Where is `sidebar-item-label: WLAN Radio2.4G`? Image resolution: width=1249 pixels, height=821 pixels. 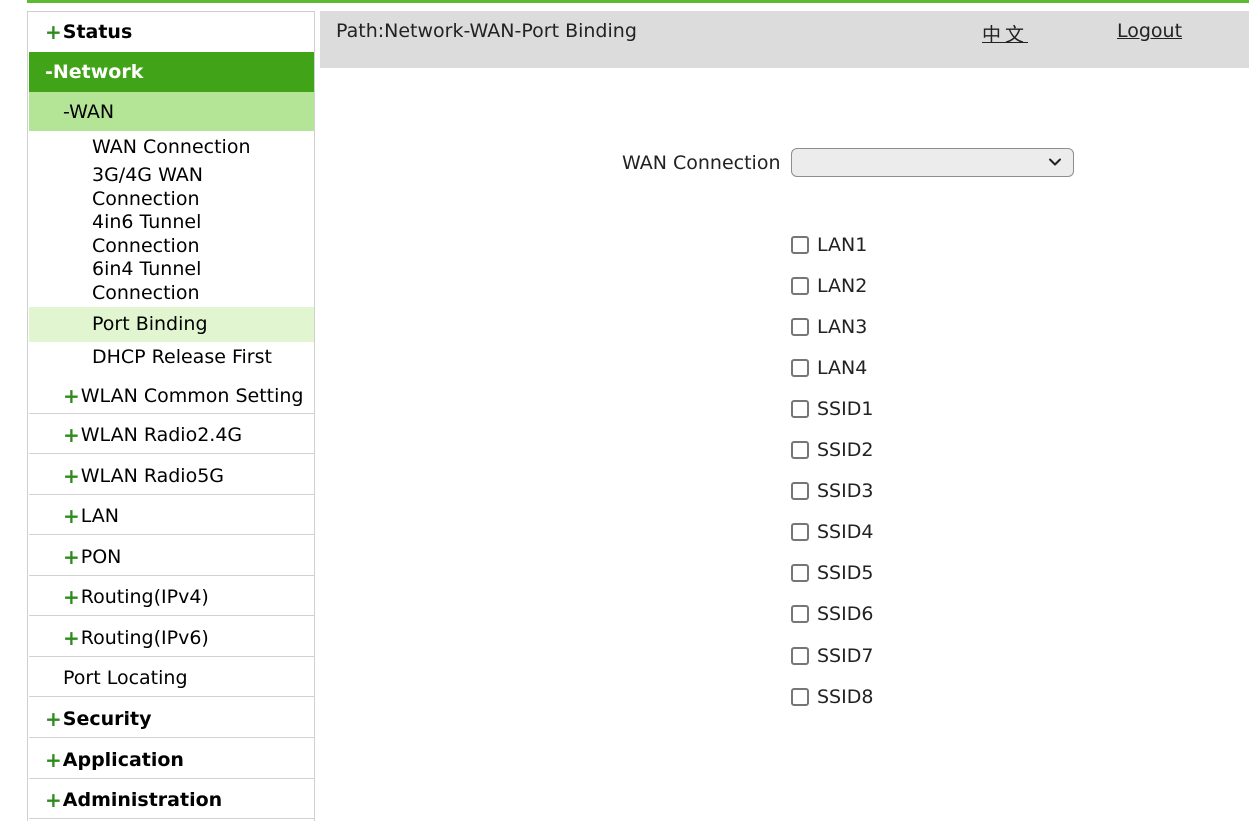 sidebar-item-label: WLAN Radio2.4G is located at coordinates (161, 435).